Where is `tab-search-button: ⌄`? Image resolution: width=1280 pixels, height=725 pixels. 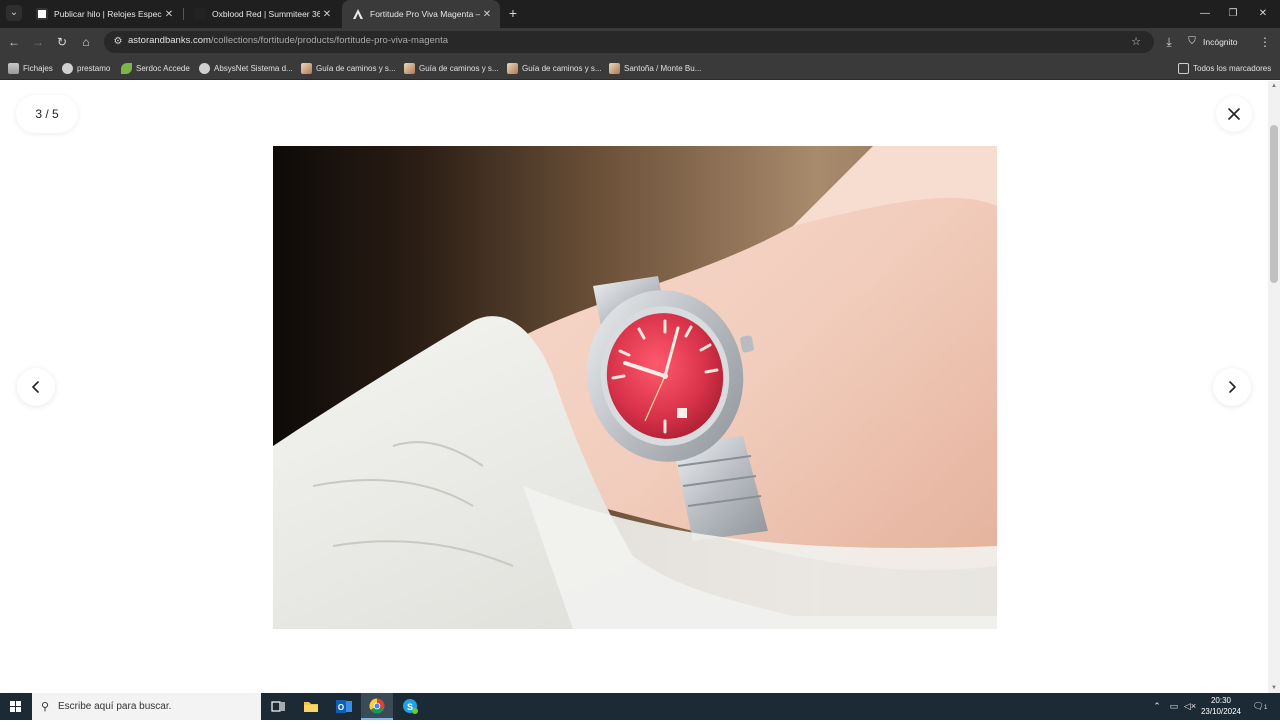 tab-search-button: ⌄ is located at coordinates (14, 13).